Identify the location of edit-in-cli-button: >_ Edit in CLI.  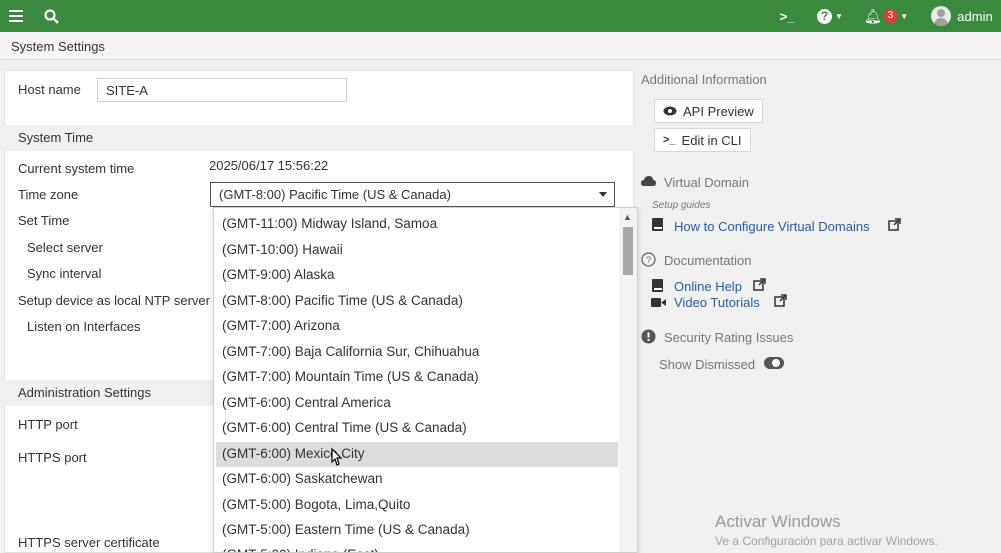
(702, 140).